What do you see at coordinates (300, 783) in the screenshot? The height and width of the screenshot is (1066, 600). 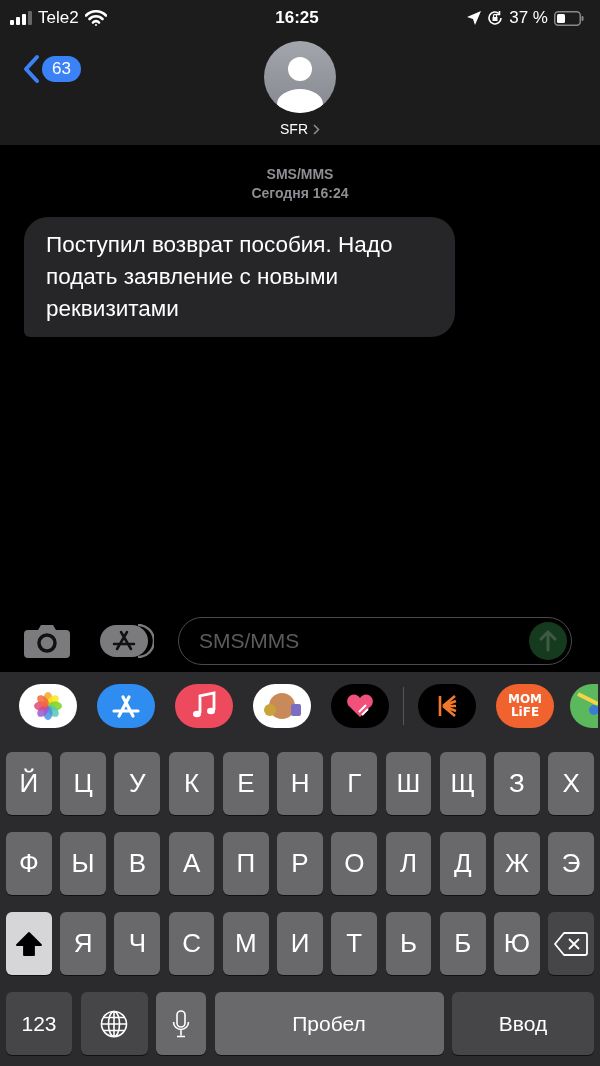 I see `letter-key: Н` at bounding box center [300, 783].